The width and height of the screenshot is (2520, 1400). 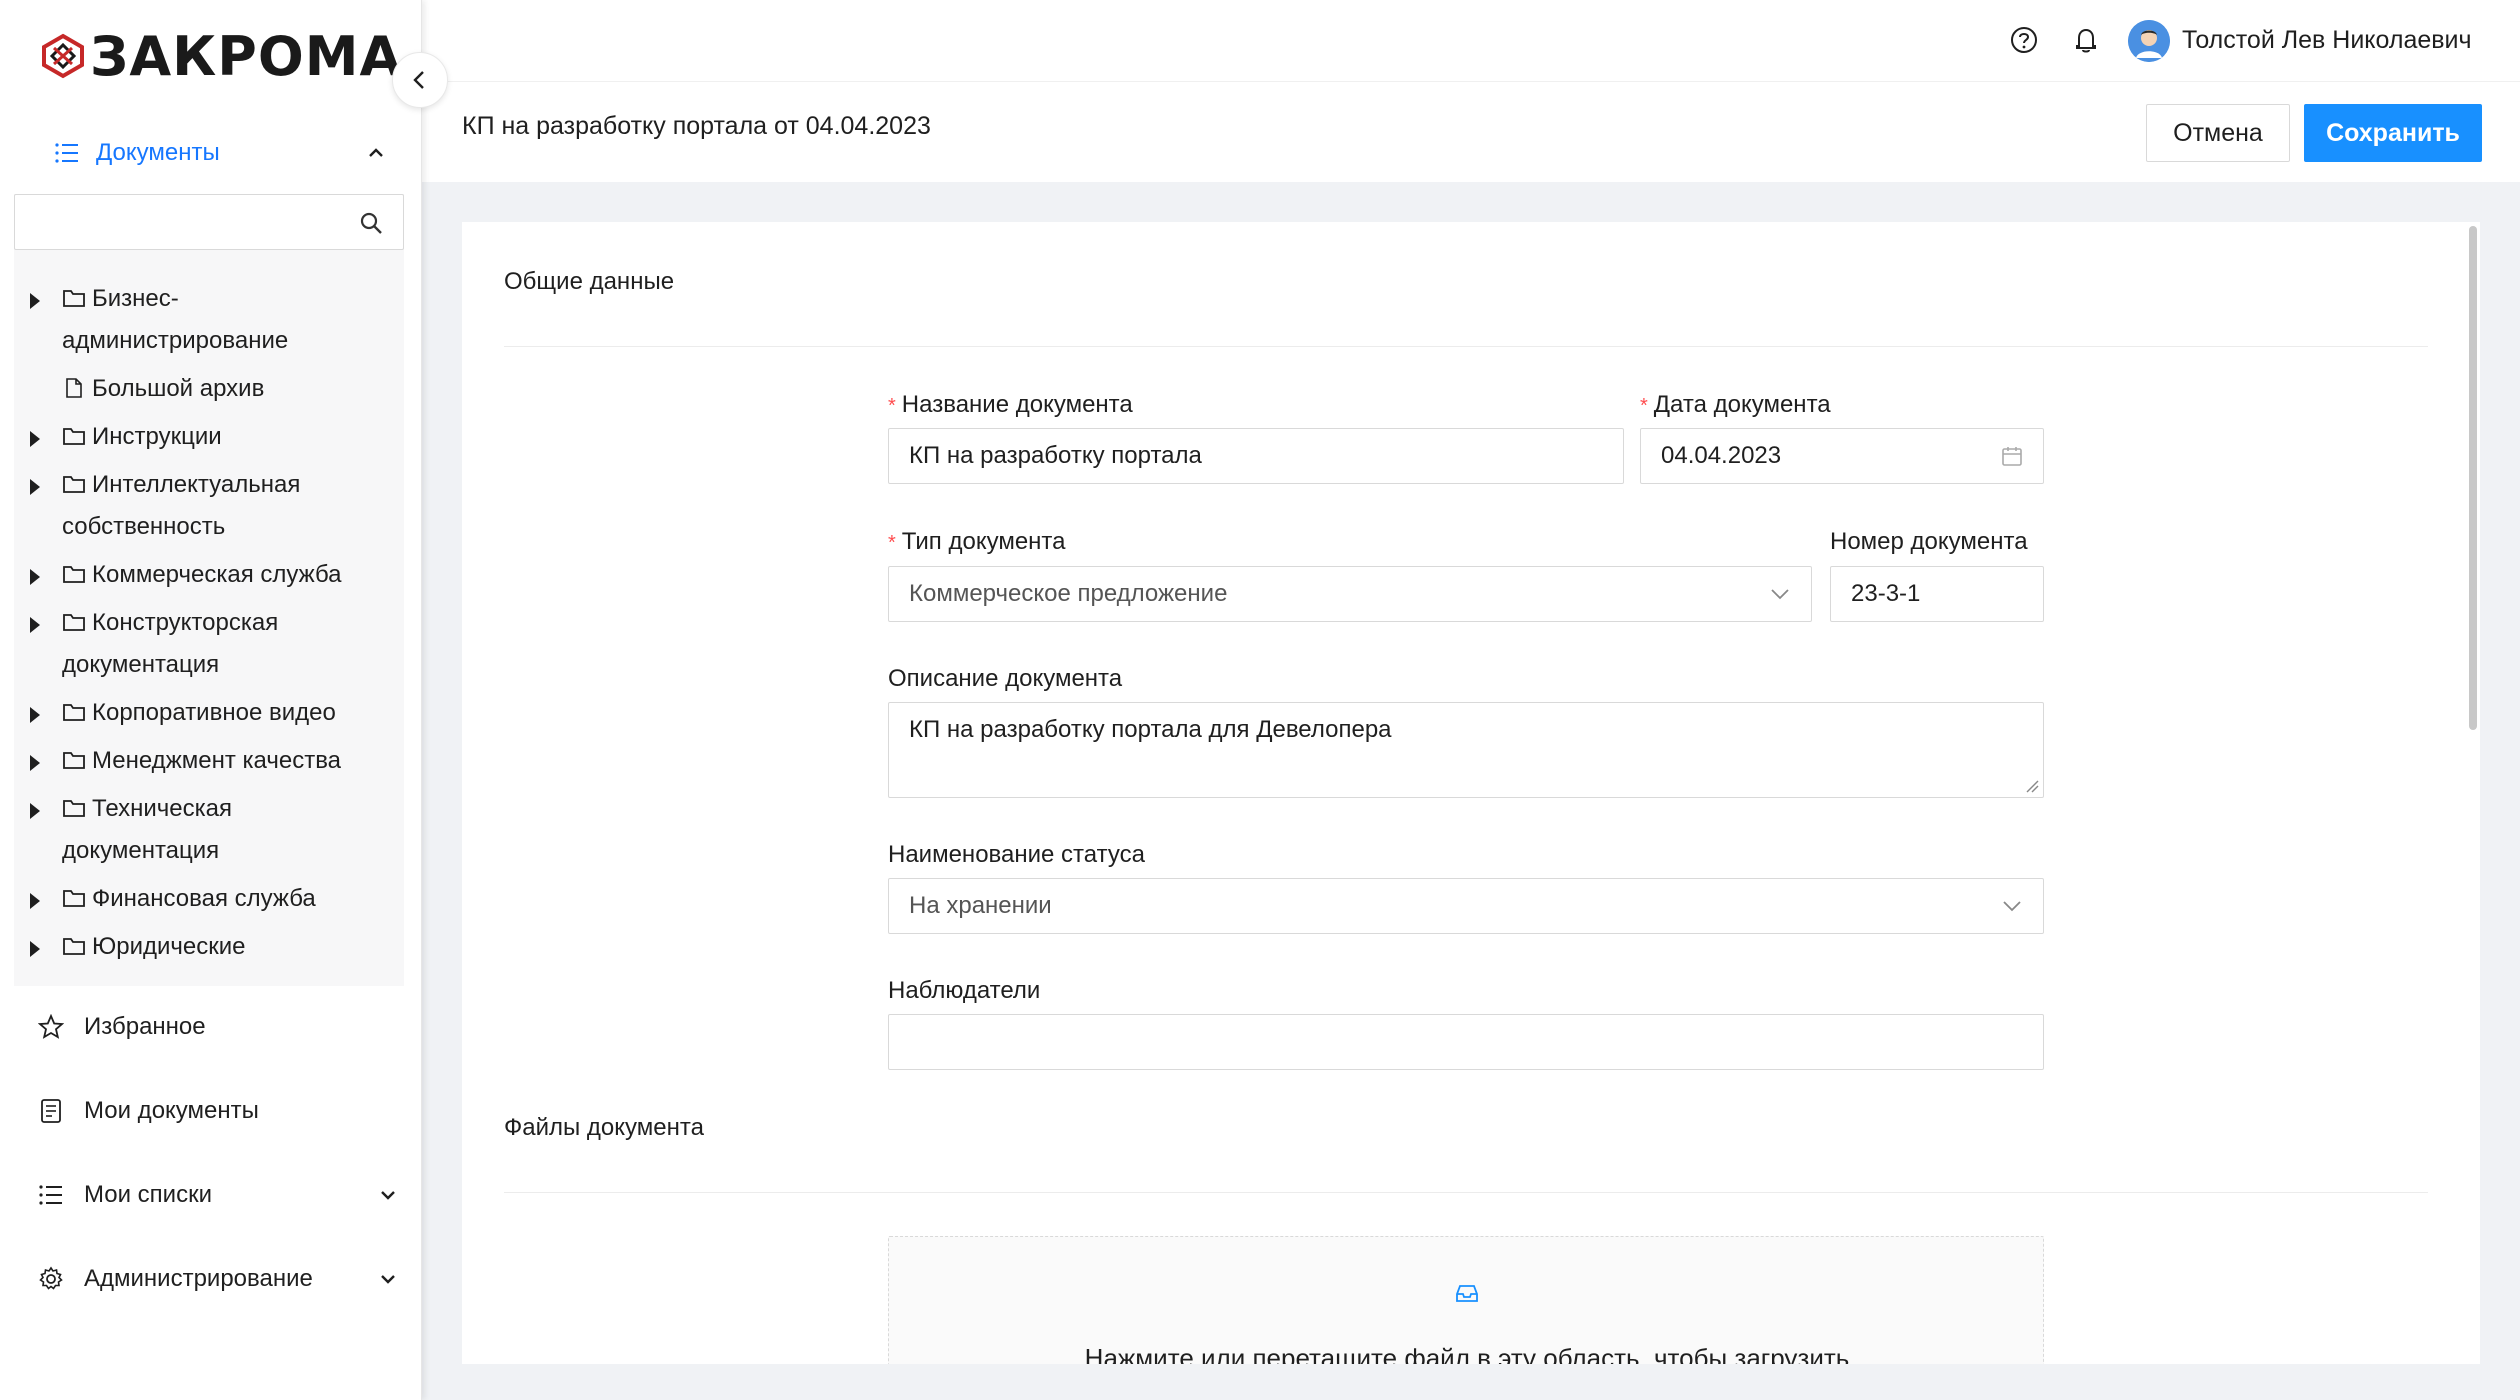 What do you see at coordinates (209, 575) in the screenshot?
I see `tree-item: Коммерческая служба` at bounding box center [209, 575].